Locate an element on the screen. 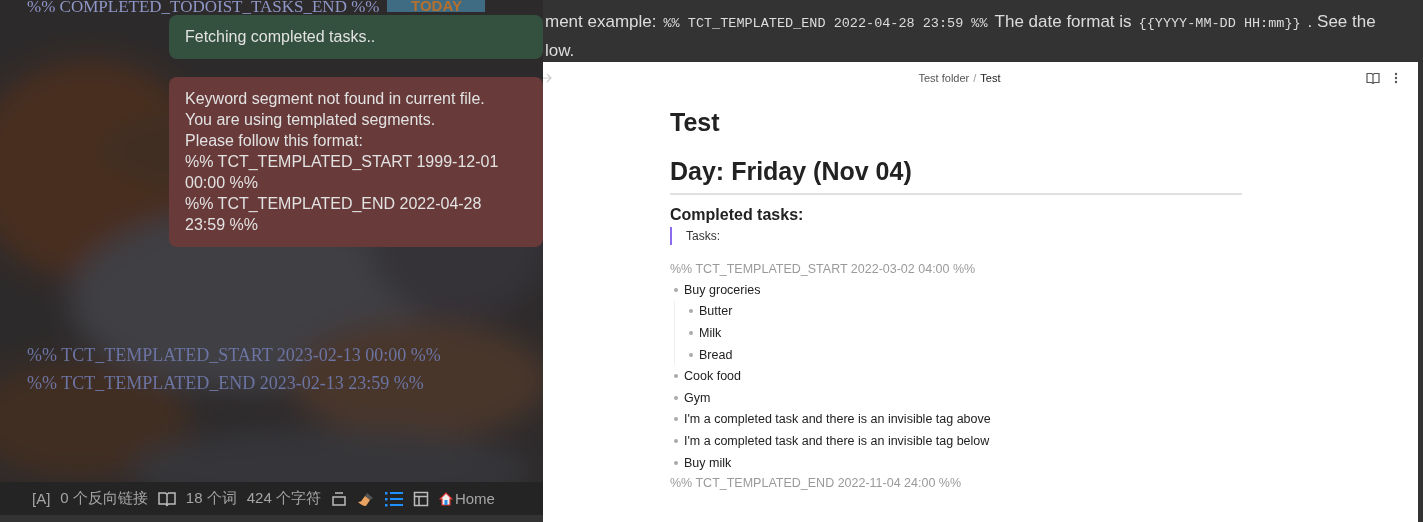  brush-icon is located at coordinates (365, 498).